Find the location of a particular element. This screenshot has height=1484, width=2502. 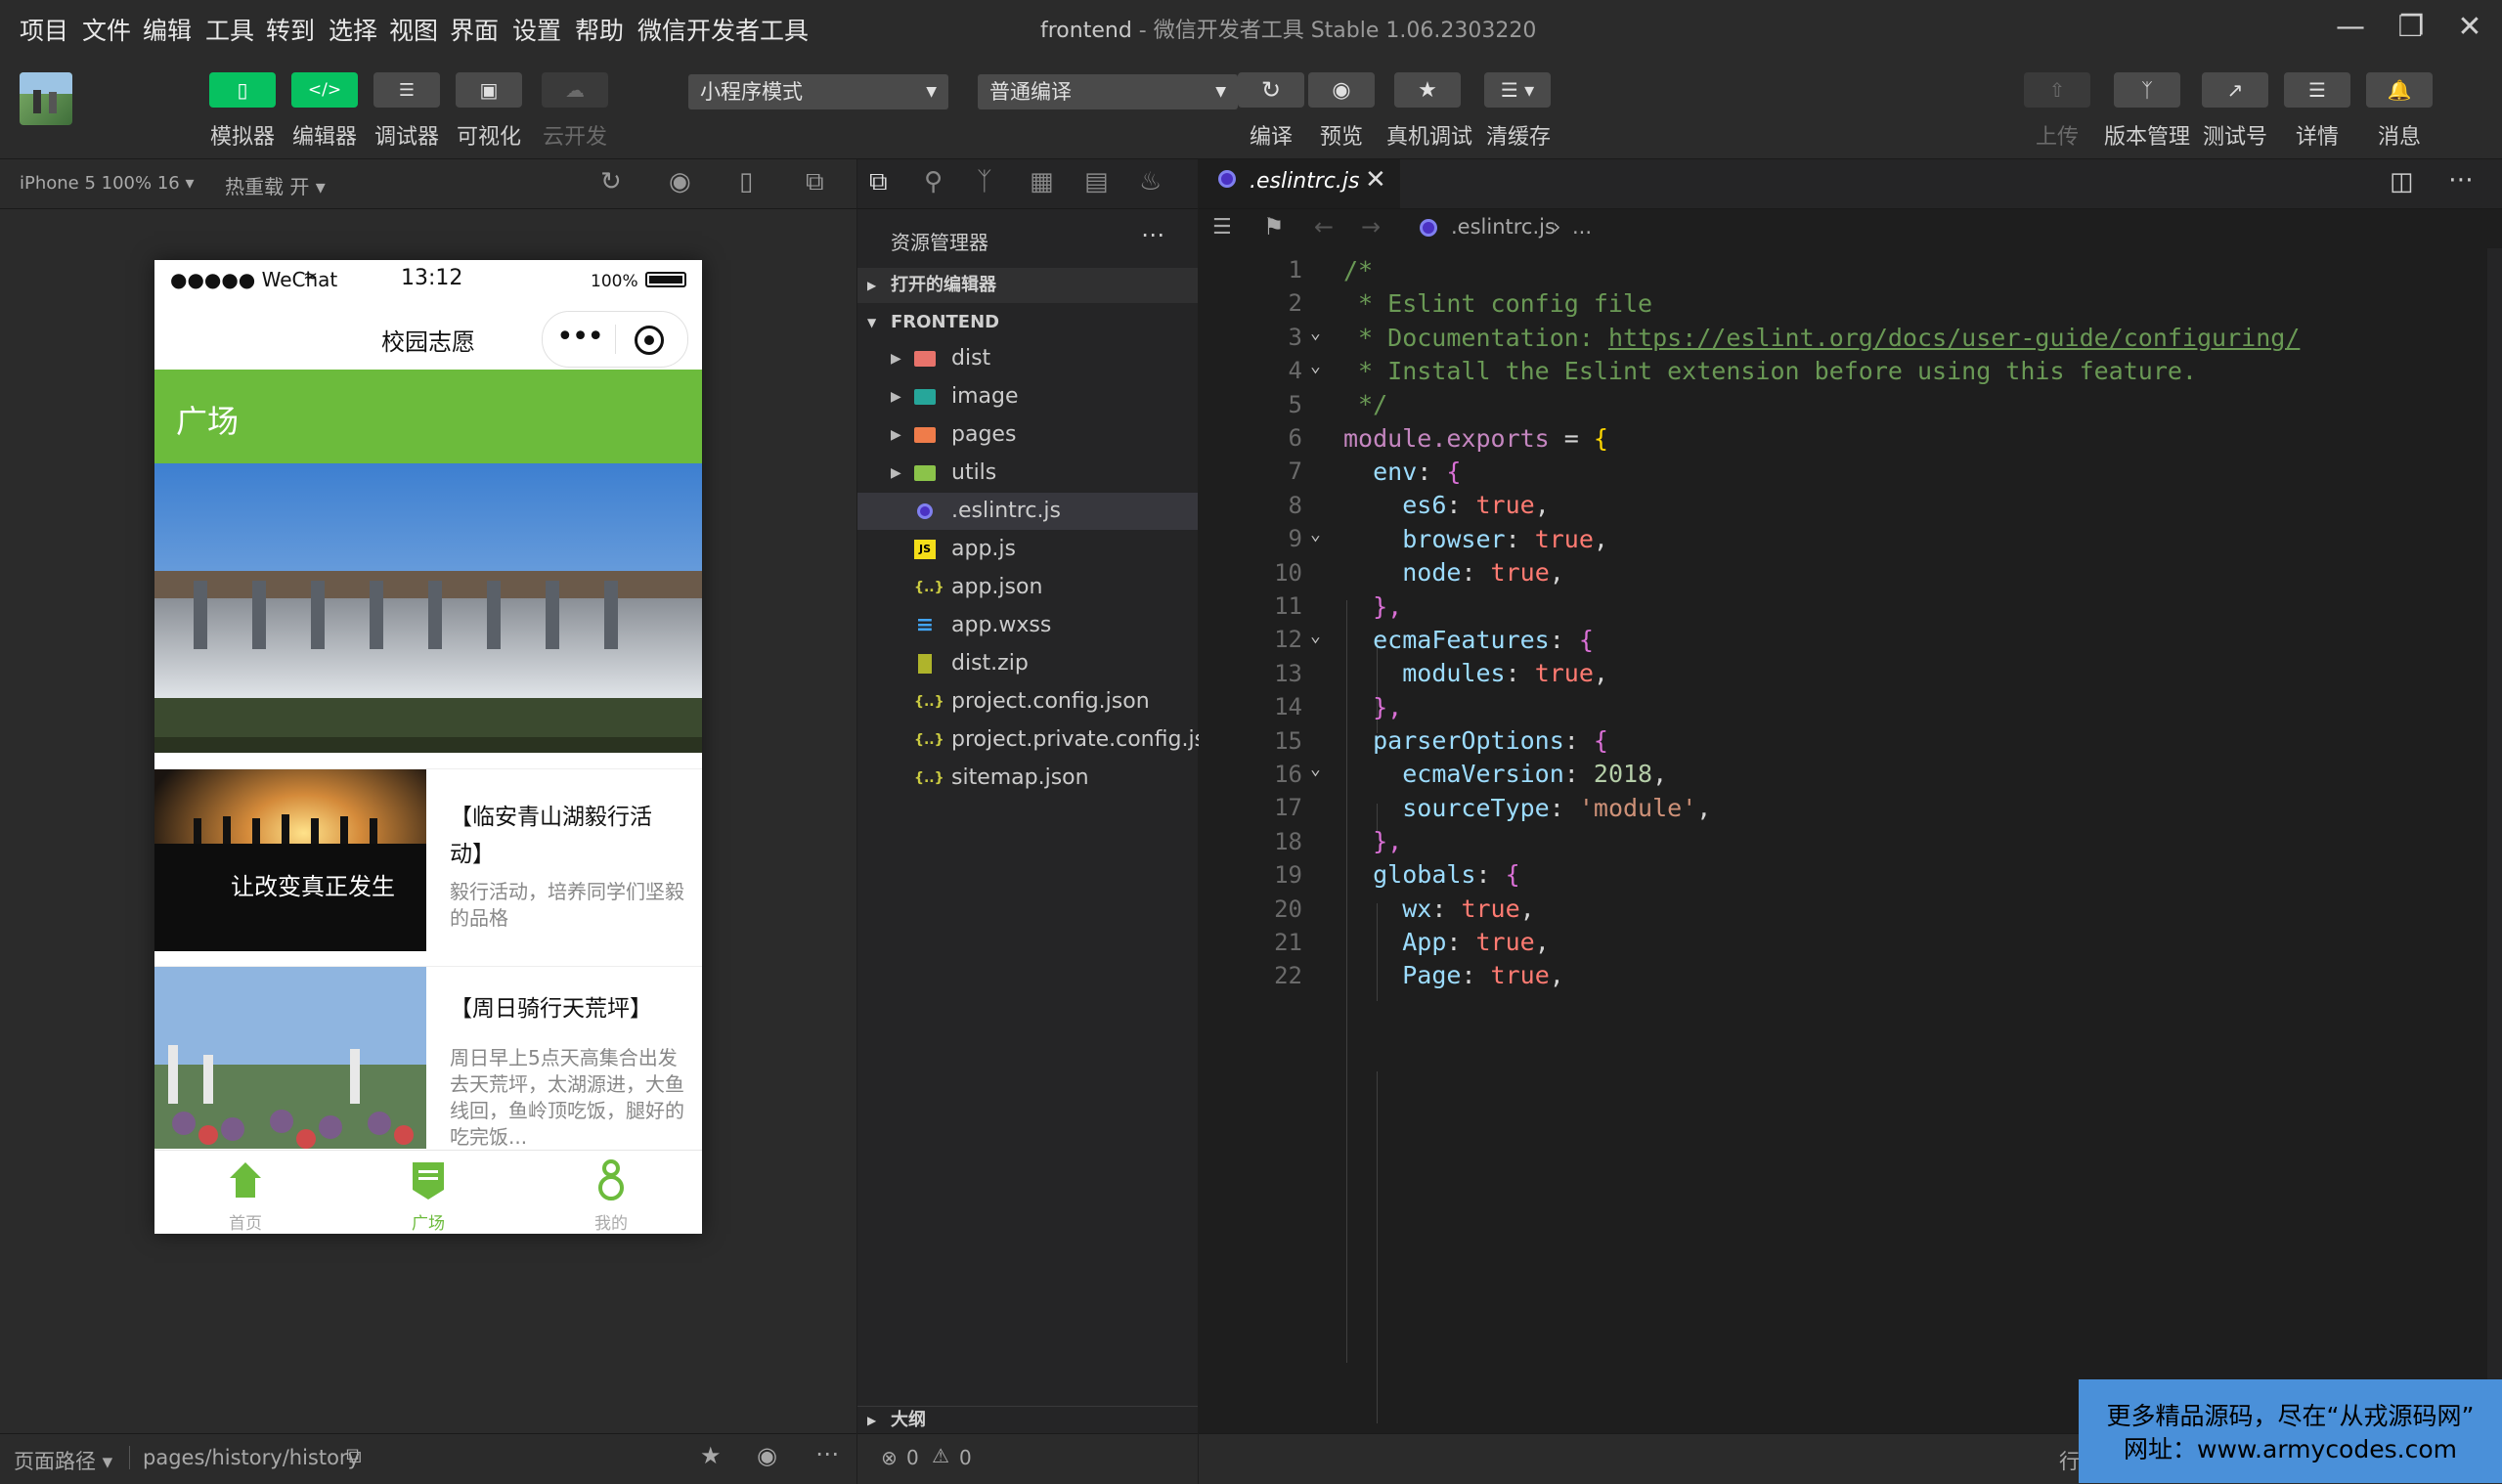

test-account-button: ↗ is located at coordinates (2235, 90).